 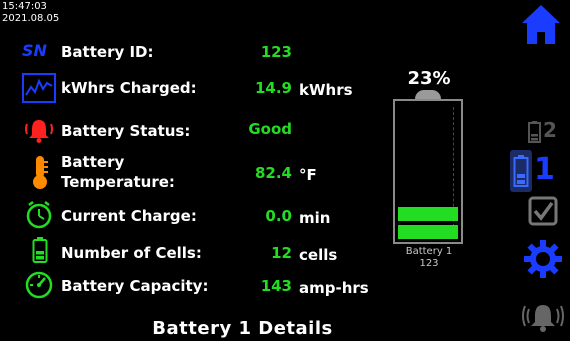 I want to click on battery-id-value: 123, so click(x=276, y=52).